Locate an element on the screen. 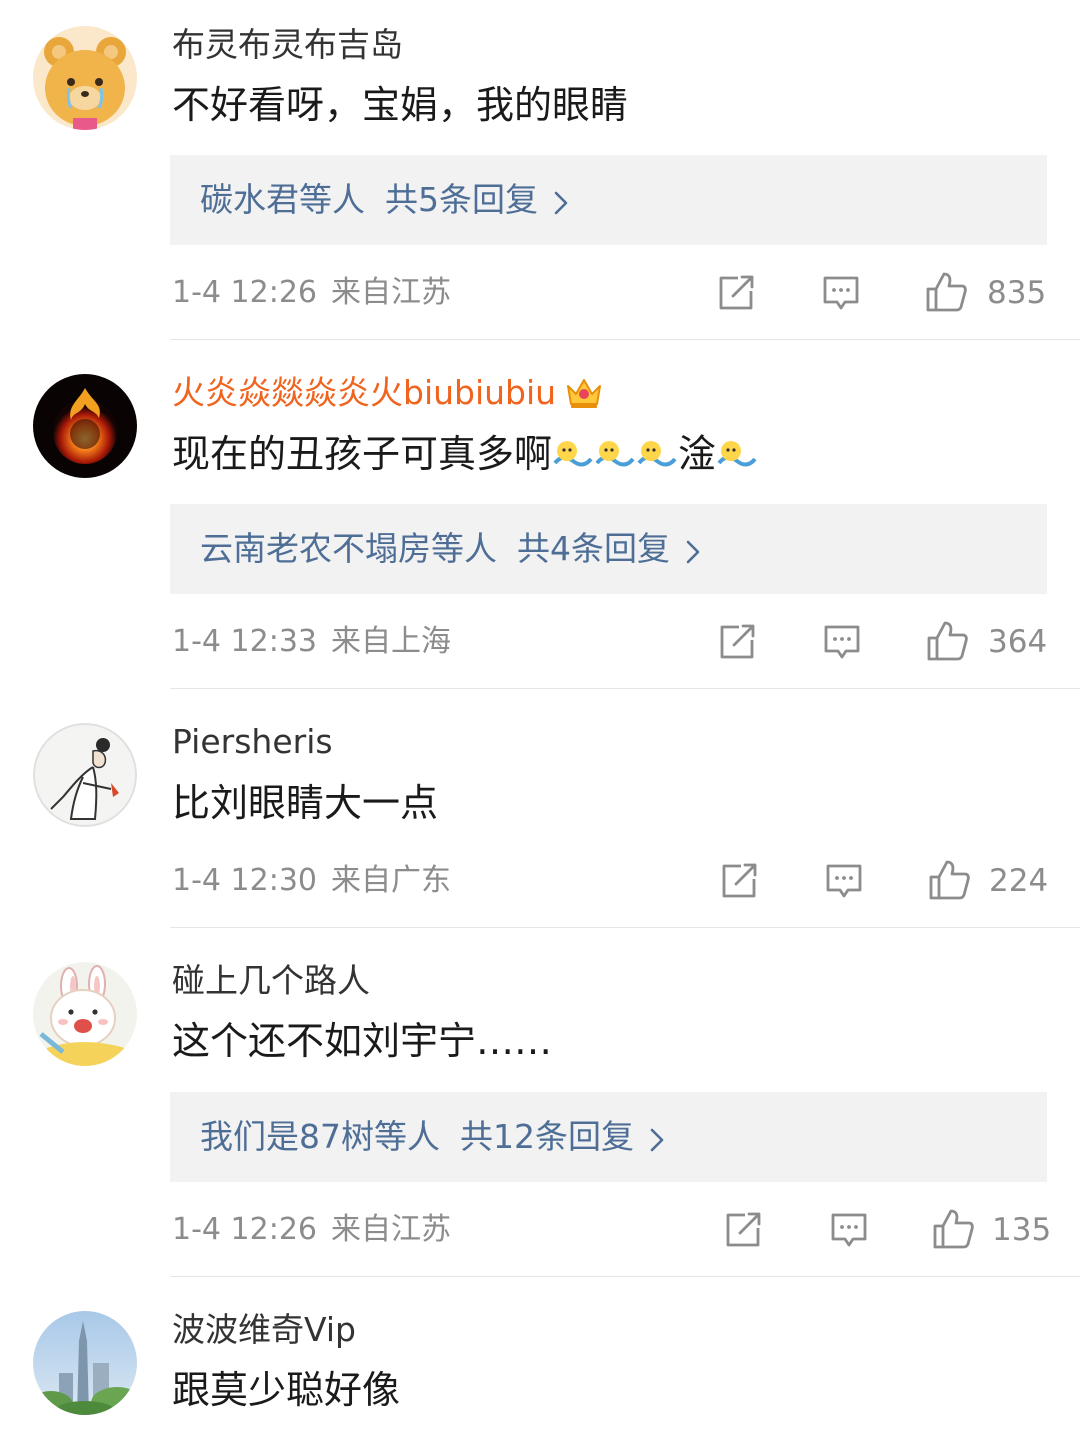 The width and height of the screenshot is (1080, 1430). reply-author: 碳水君 is located at coordinates (249, 199).